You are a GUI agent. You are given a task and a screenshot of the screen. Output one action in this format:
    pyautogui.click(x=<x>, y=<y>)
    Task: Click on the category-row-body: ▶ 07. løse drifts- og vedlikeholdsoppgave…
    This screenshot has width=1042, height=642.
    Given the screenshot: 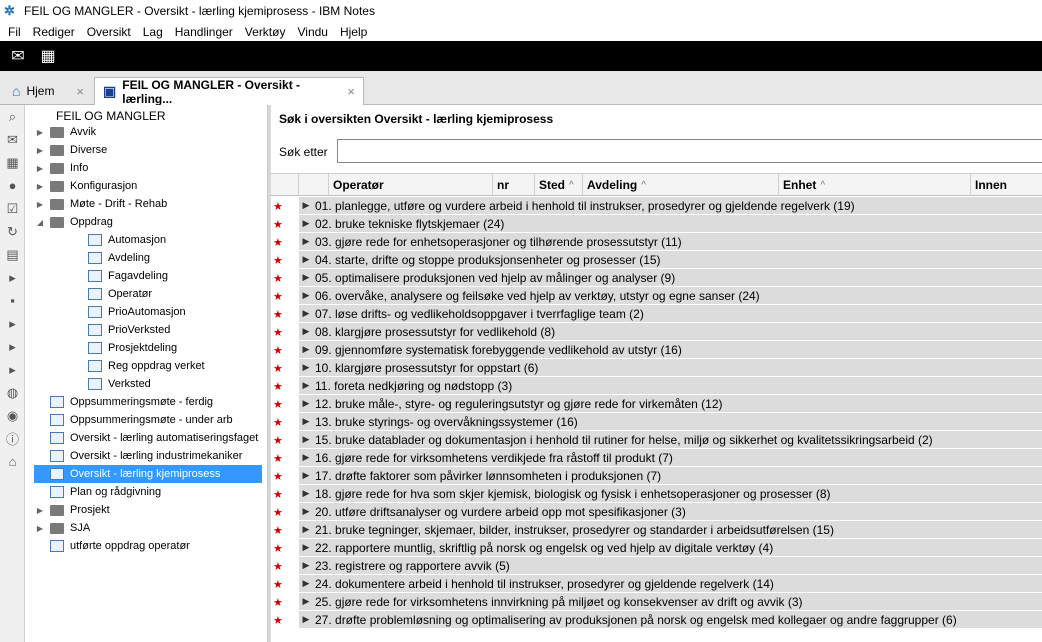 What is the action you would take?
    pyautogui.click(x=670, y=314)
    